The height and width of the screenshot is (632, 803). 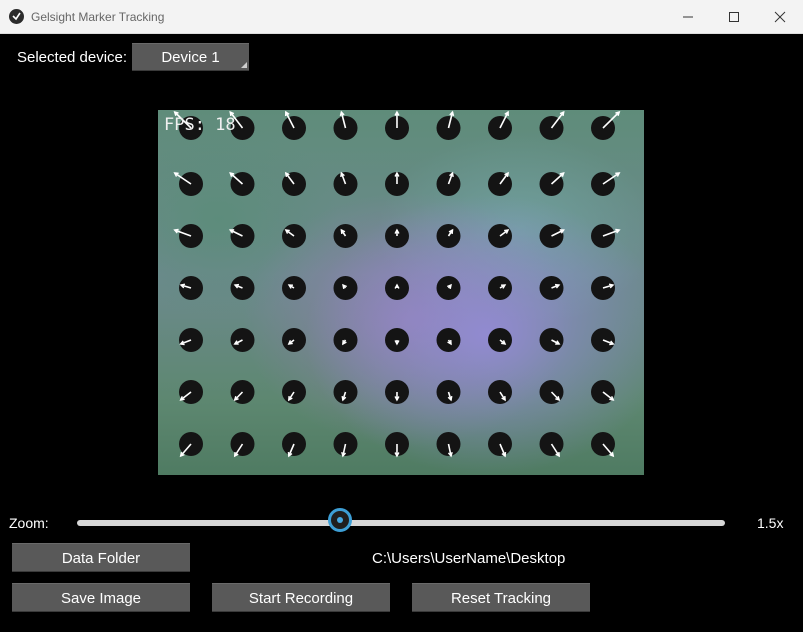 I want to click on maximize-button, so click(x=734, y=16).